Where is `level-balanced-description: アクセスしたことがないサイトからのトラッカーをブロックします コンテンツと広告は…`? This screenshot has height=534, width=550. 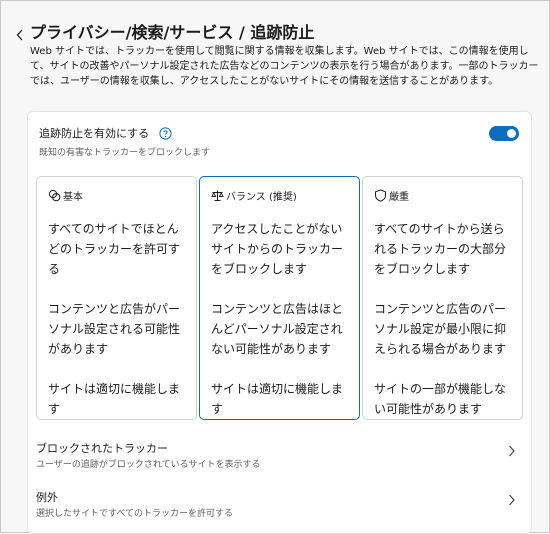 level-balanced-description: アクセスしたことがないサイトからのトラッカーをブロックします コンテンツと広告は… is located at coordinates (281, 329).